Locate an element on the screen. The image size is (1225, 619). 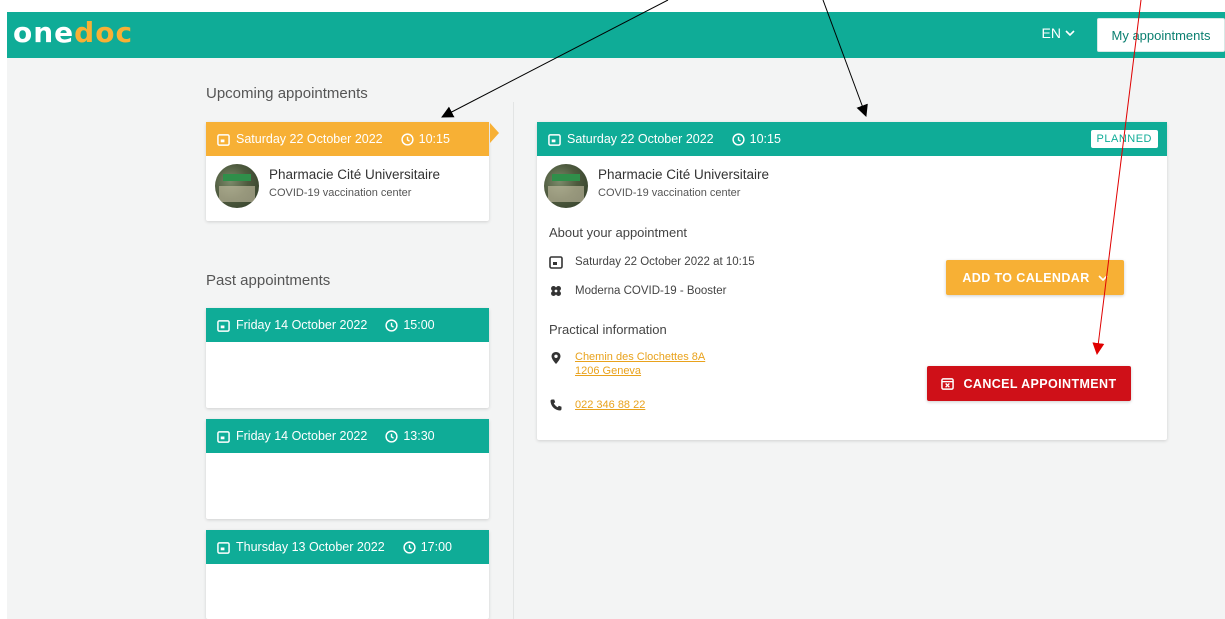
phone-block: 022 346 88 22 is located at coordinates (597, 405).